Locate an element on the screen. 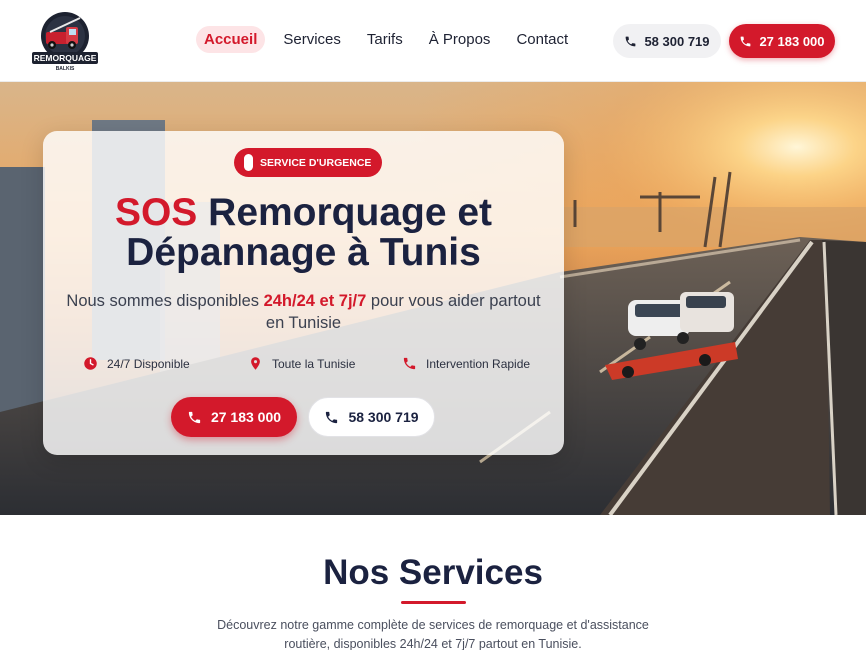 This screenshot has width=866, height=650. feature-rapid-intervention: Intervention Rapide is located at coordinates (466, 363).